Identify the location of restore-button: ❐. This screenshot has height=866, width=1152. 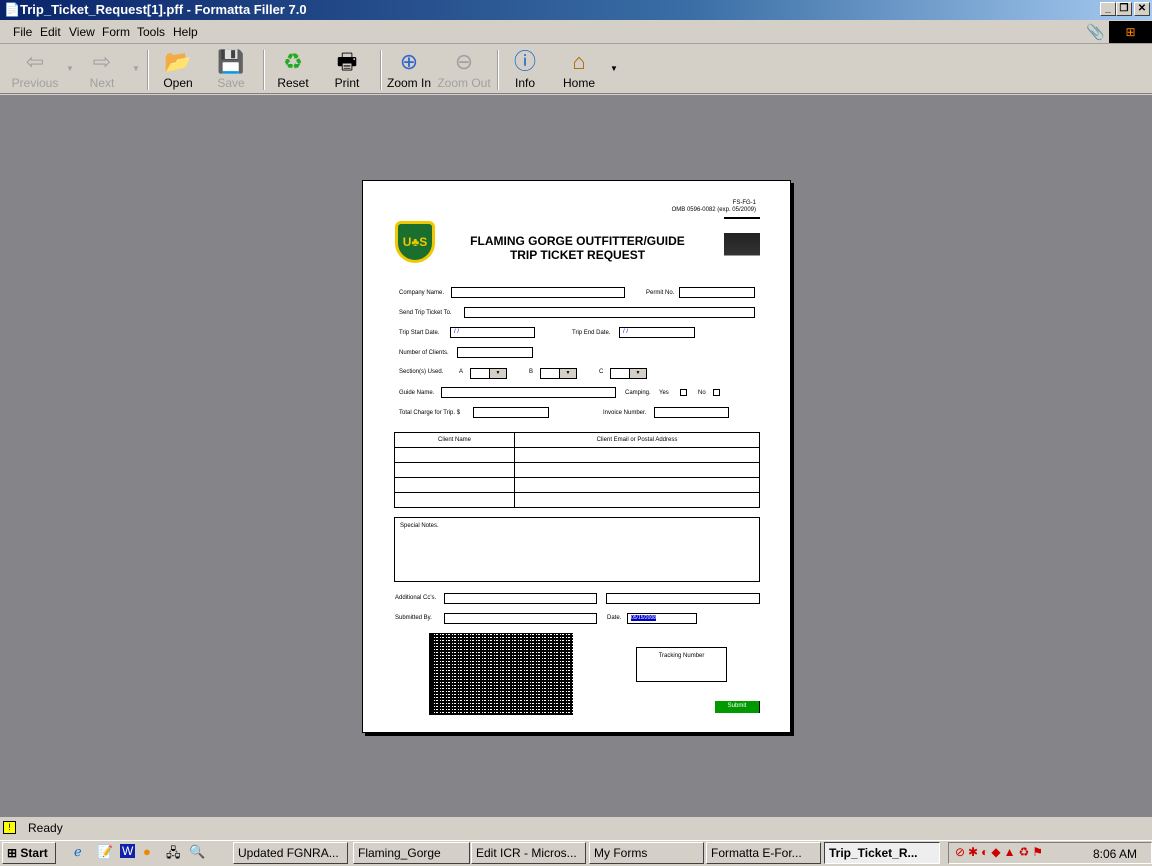
(1124, 9).